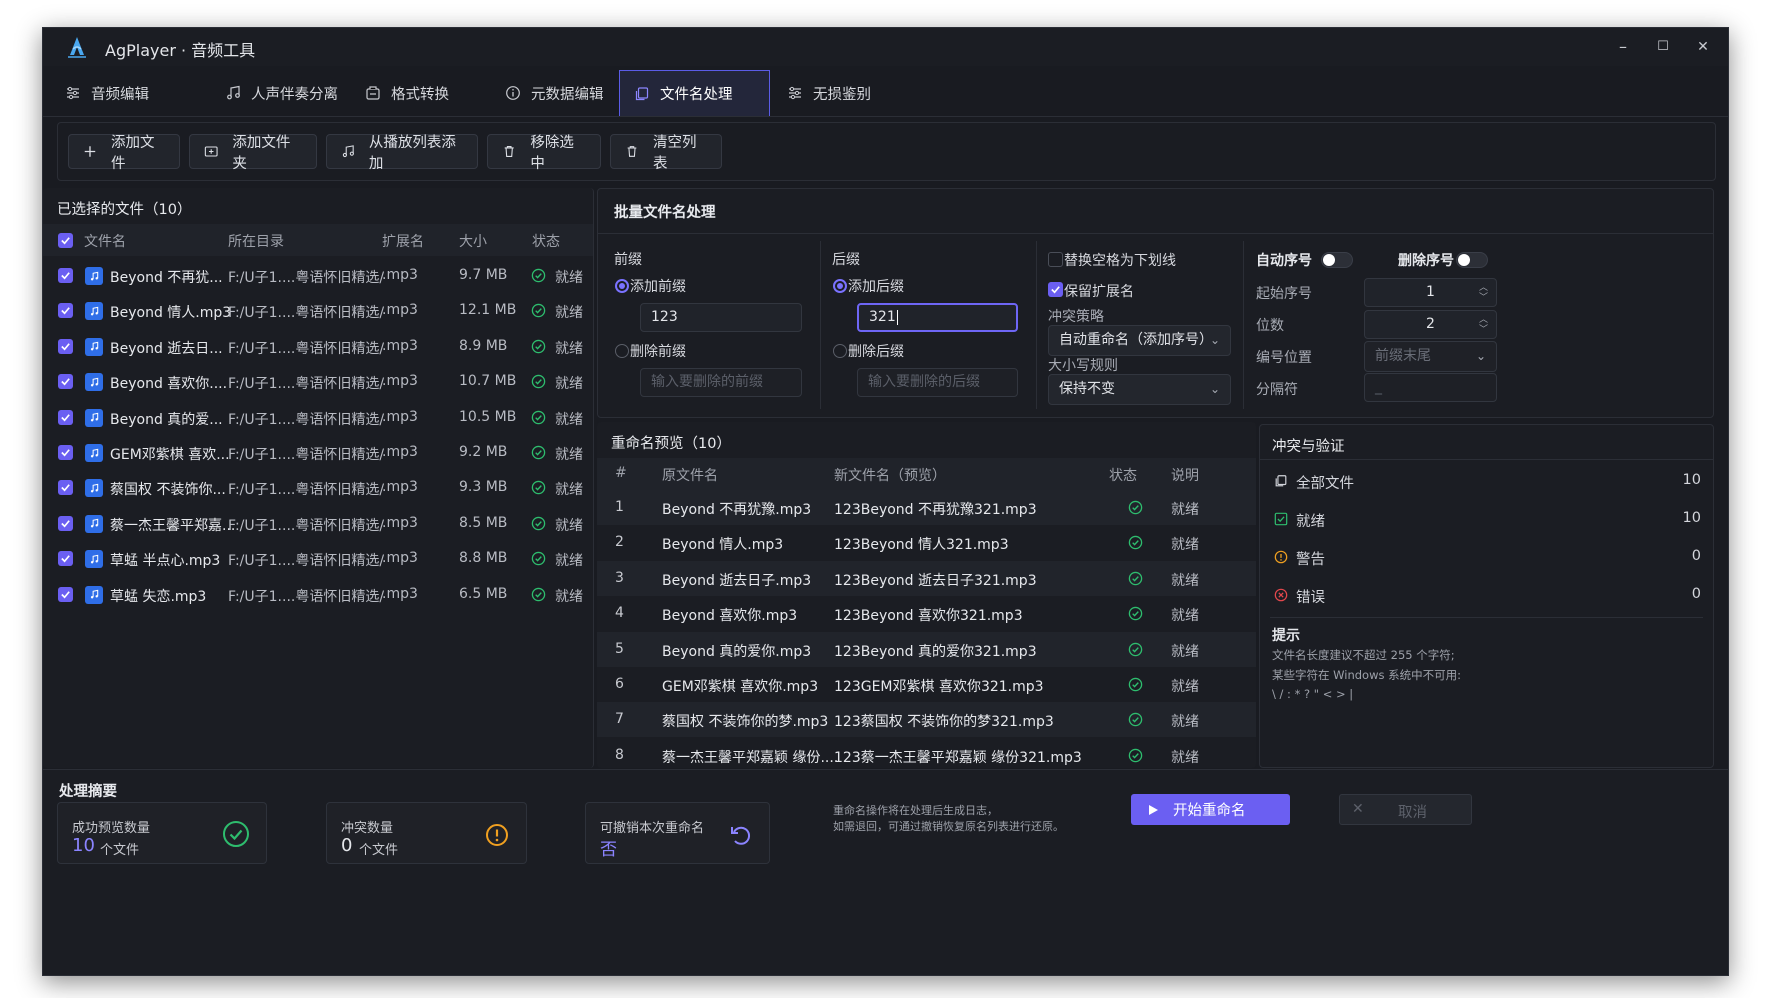 This screenshot has height=998, width=1770. I want to click on add-folder-button: 添加文件夹, so click(253, 153).